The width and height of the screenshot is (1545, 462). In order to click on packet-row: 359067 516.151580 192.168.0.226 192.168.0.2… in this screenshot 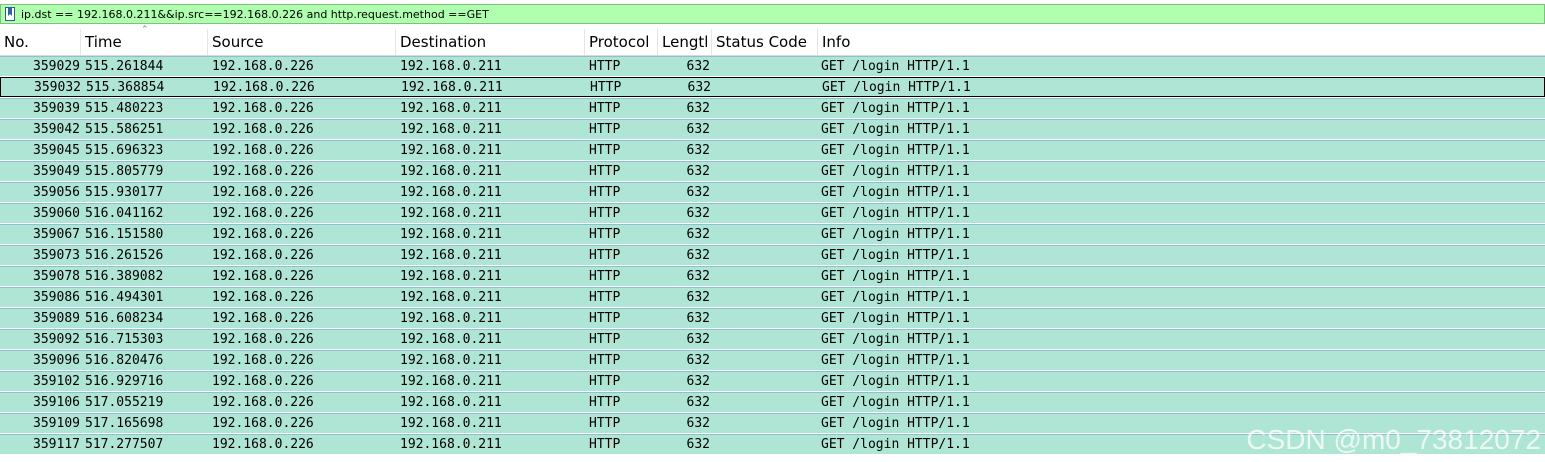, I will do `click(772, 234)`.